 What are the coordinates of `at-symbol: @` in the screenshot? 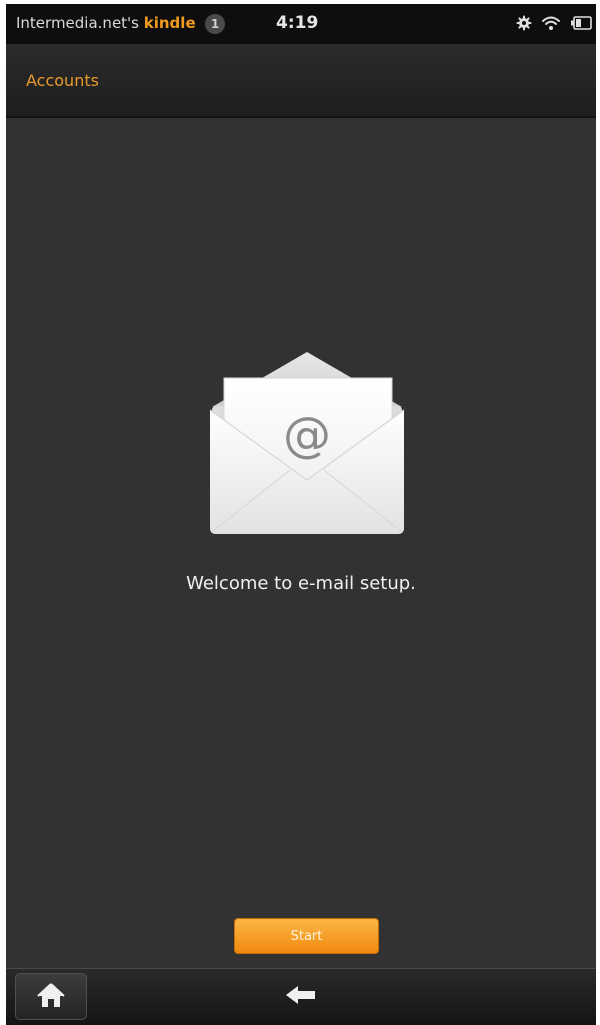 It's located at (307, 435).